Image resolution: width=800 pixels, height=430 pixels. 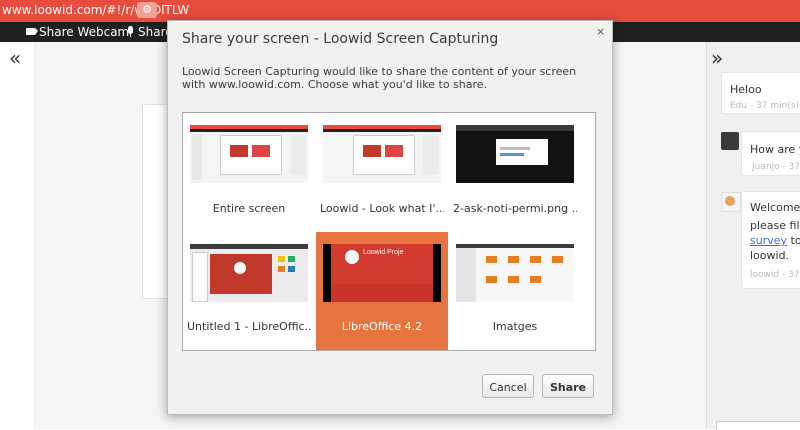 What do you see at coordinates (130, 30) in the screenshot?
I see `microphone-icon` at bounding box center [130, 30].